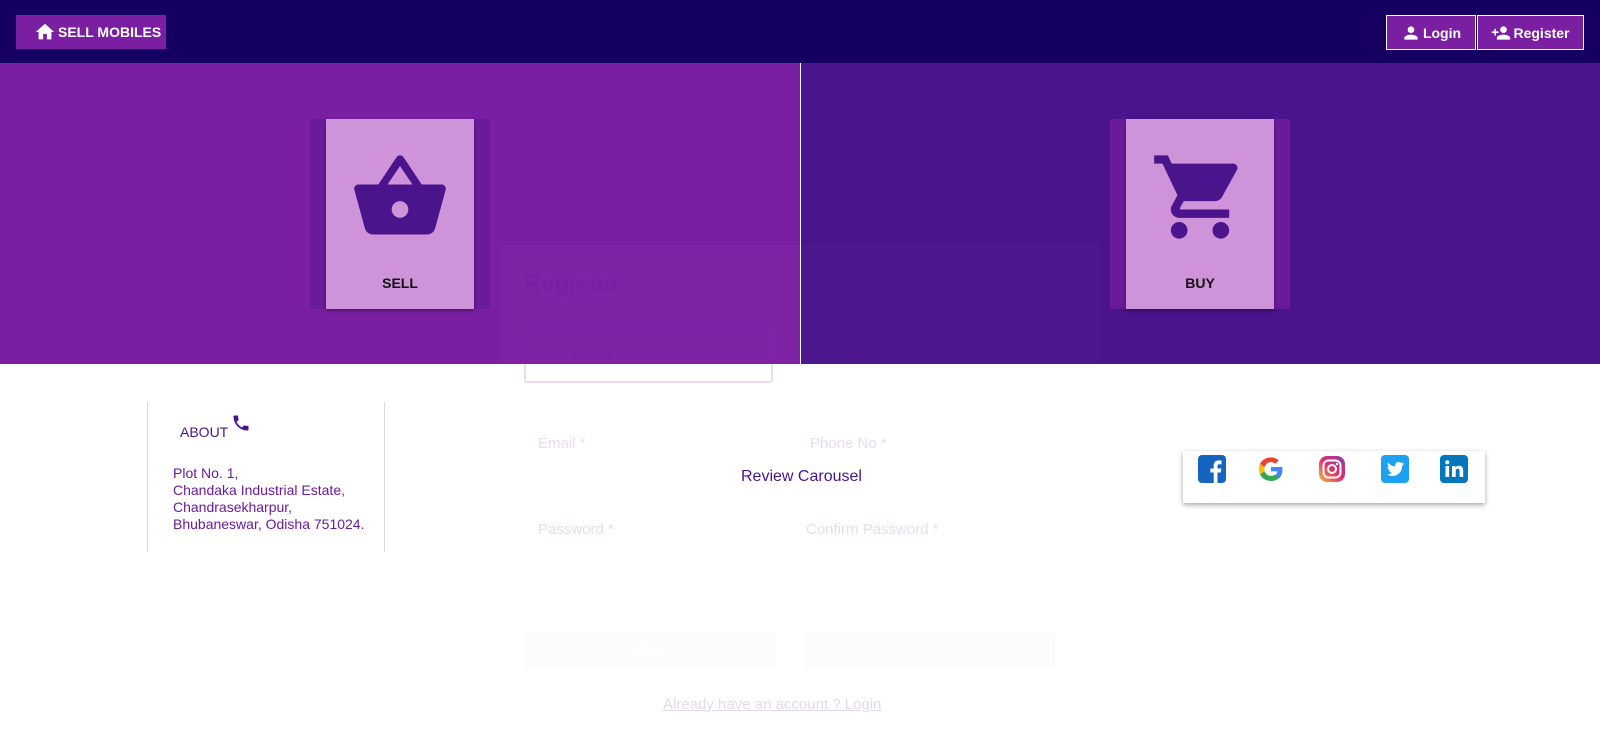 The width and height of the screenshot is (1600, 745). I want to click on twitter-link, so click(1395, 469).